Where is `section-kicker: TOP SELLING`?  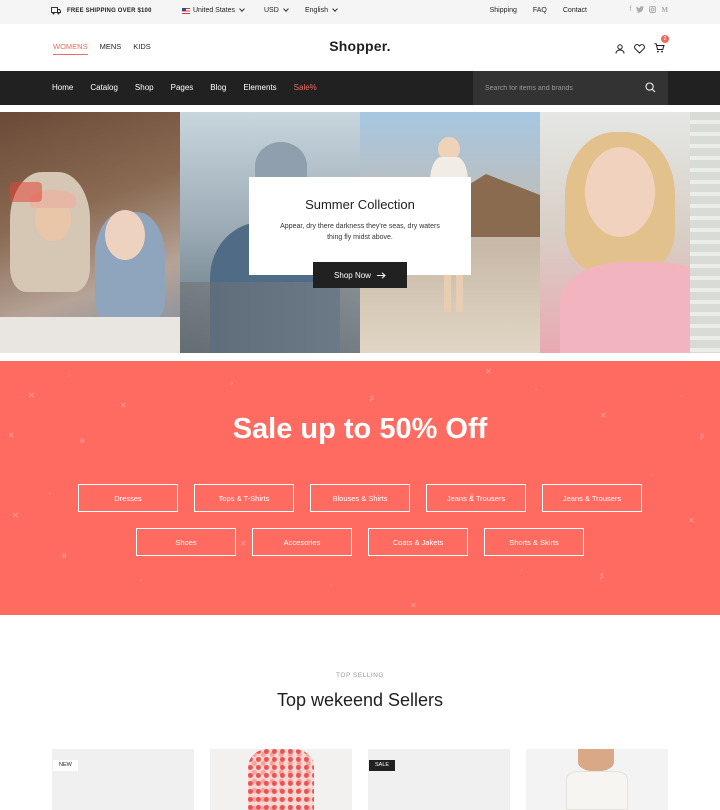 section-kicker: TOP SELLING is located at coordinates (360, 675).